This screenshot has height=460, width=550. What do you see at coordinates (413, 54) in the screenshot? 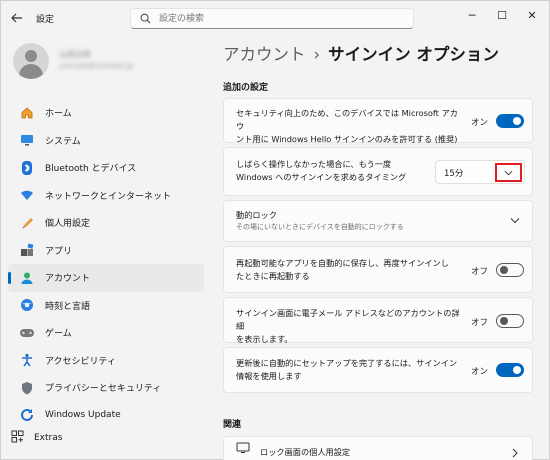
I see `page-title: サインイン オプション` at bounding box center [413, 54].